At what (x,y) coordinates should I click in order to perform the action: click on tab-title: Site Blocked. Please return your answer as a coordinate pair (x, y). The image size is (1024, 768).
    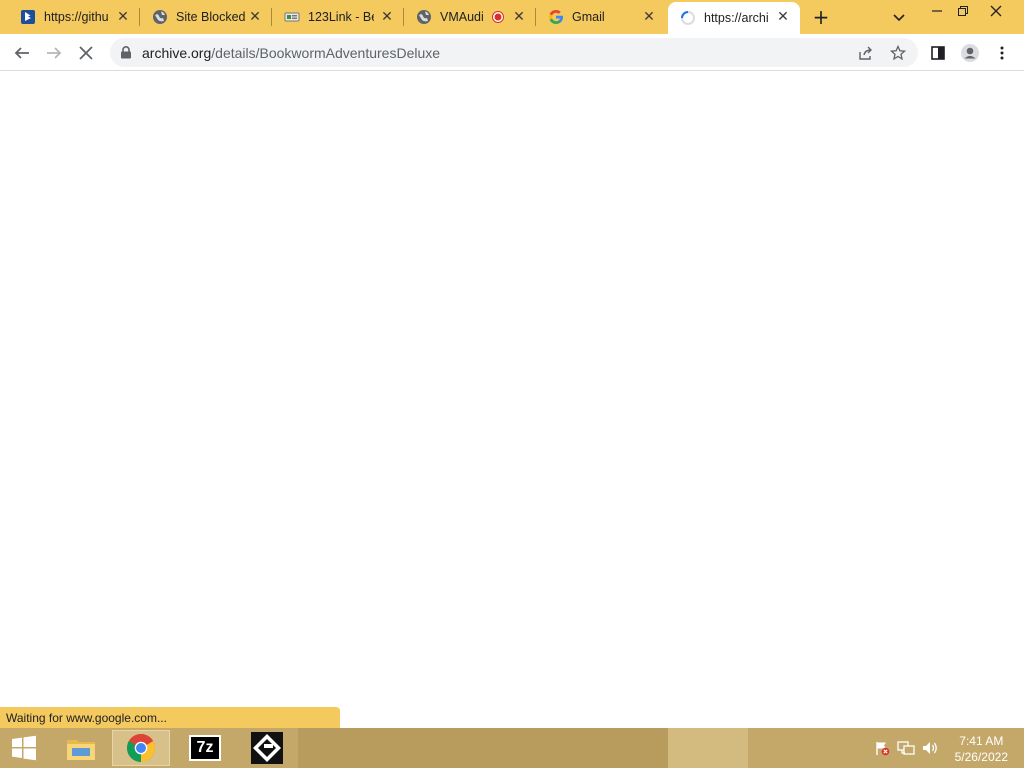
    Looking at the image, I should click on (211, 17).